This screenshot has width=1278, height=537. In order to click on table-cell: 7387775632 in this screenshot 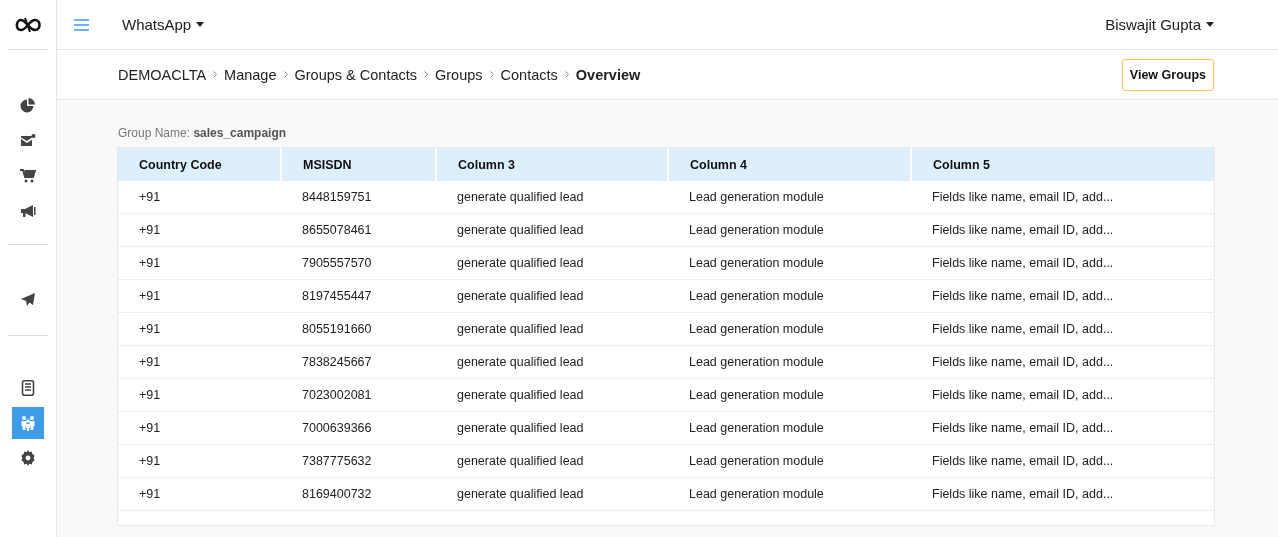, I will do `click(358, 461)`.